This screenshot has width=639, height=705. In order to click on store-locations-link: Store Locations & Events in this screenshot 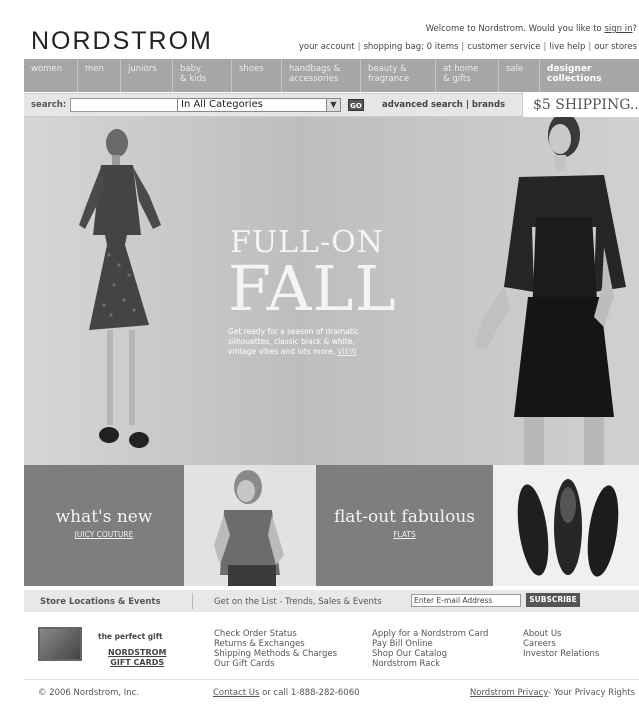, I will do `click(100, 602)`.